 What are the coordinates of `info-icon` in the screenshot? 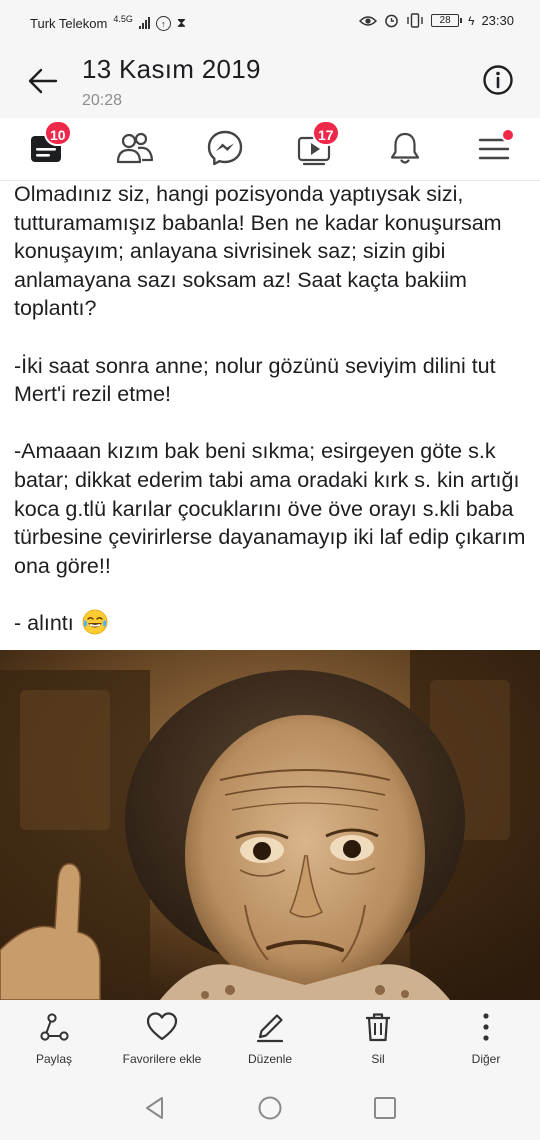 It's located at (498, 80).